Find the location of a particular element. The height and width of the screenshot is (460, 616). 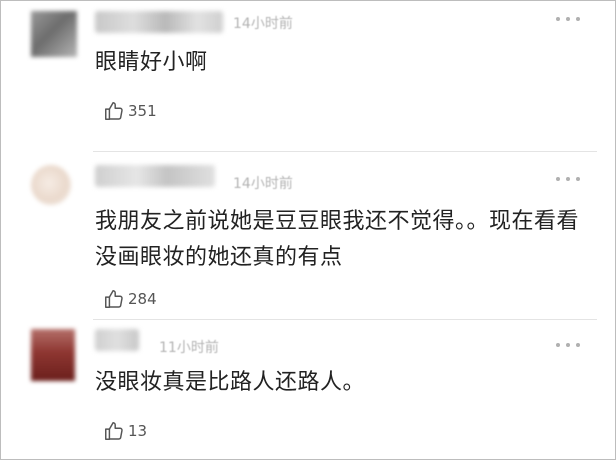

like-button: 284 is located at coordinates (130, 299).